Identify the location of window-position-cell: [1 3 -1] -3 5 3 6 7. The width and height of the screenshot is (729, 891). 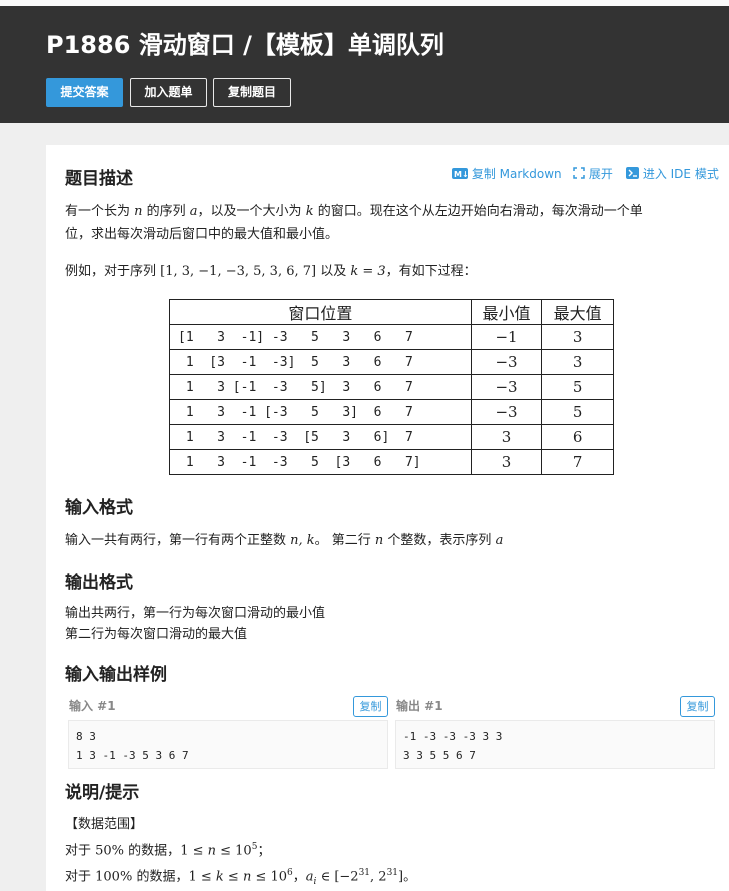
(320, 337).